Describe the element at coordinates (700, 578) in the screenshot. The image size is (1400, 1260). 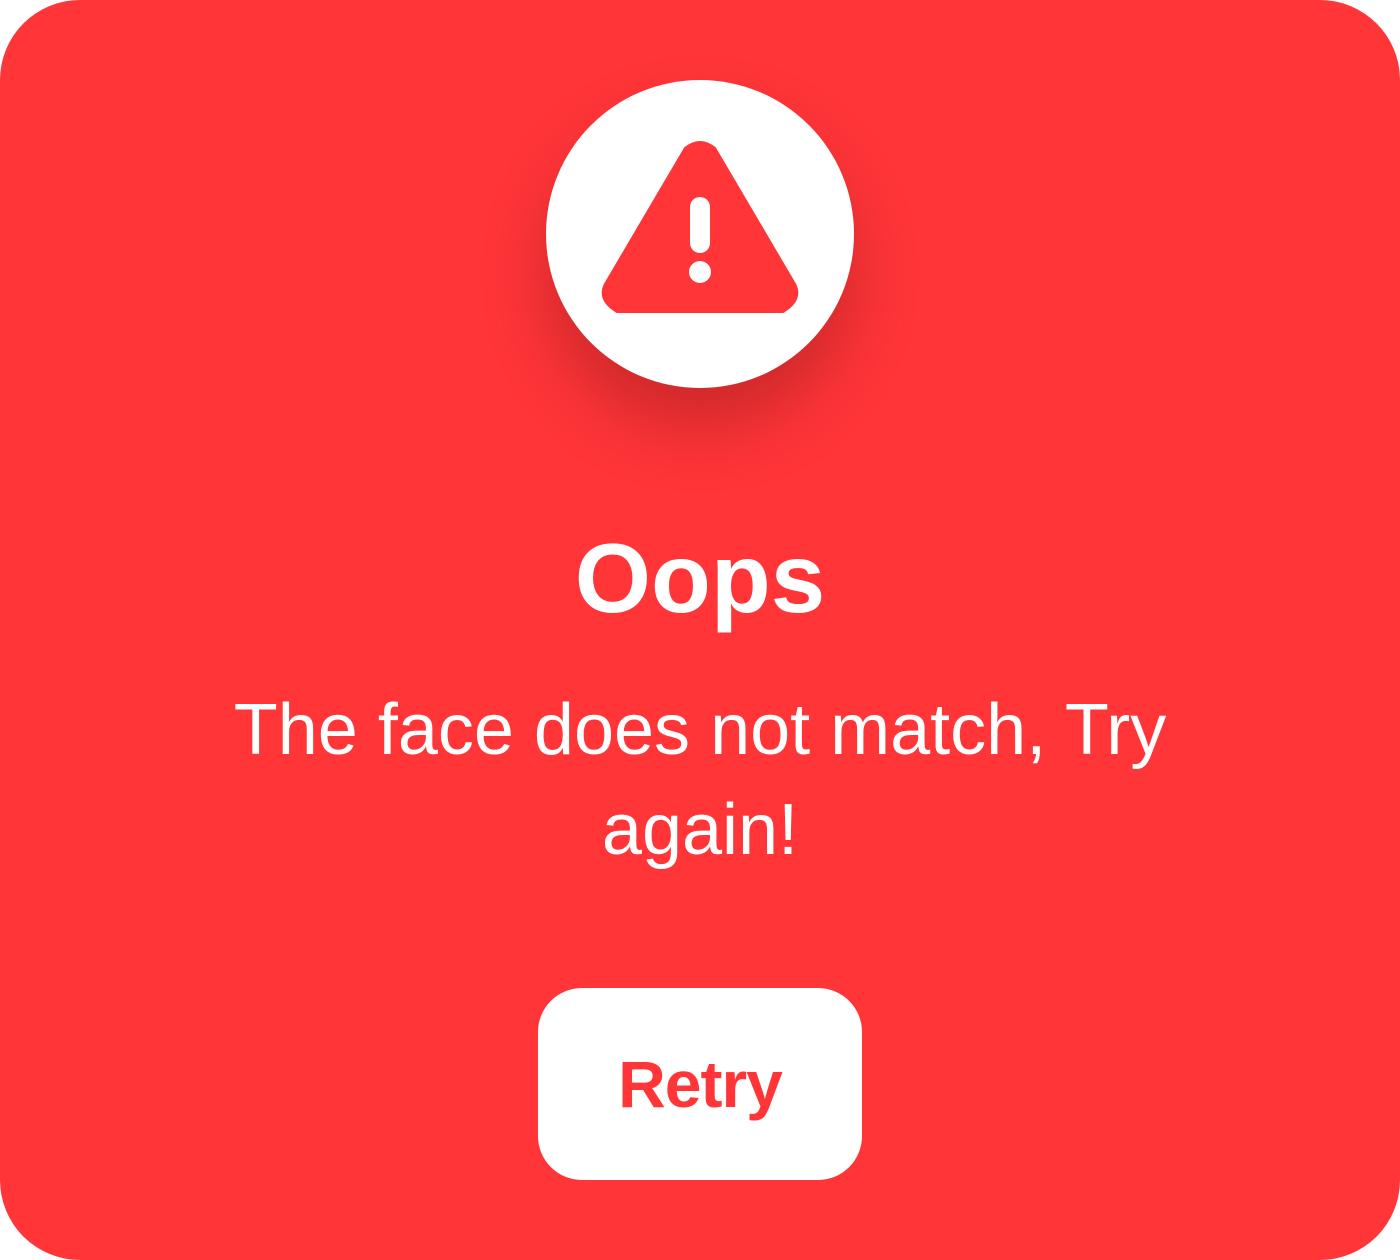
I see `dialog-title: Oops` at that location.